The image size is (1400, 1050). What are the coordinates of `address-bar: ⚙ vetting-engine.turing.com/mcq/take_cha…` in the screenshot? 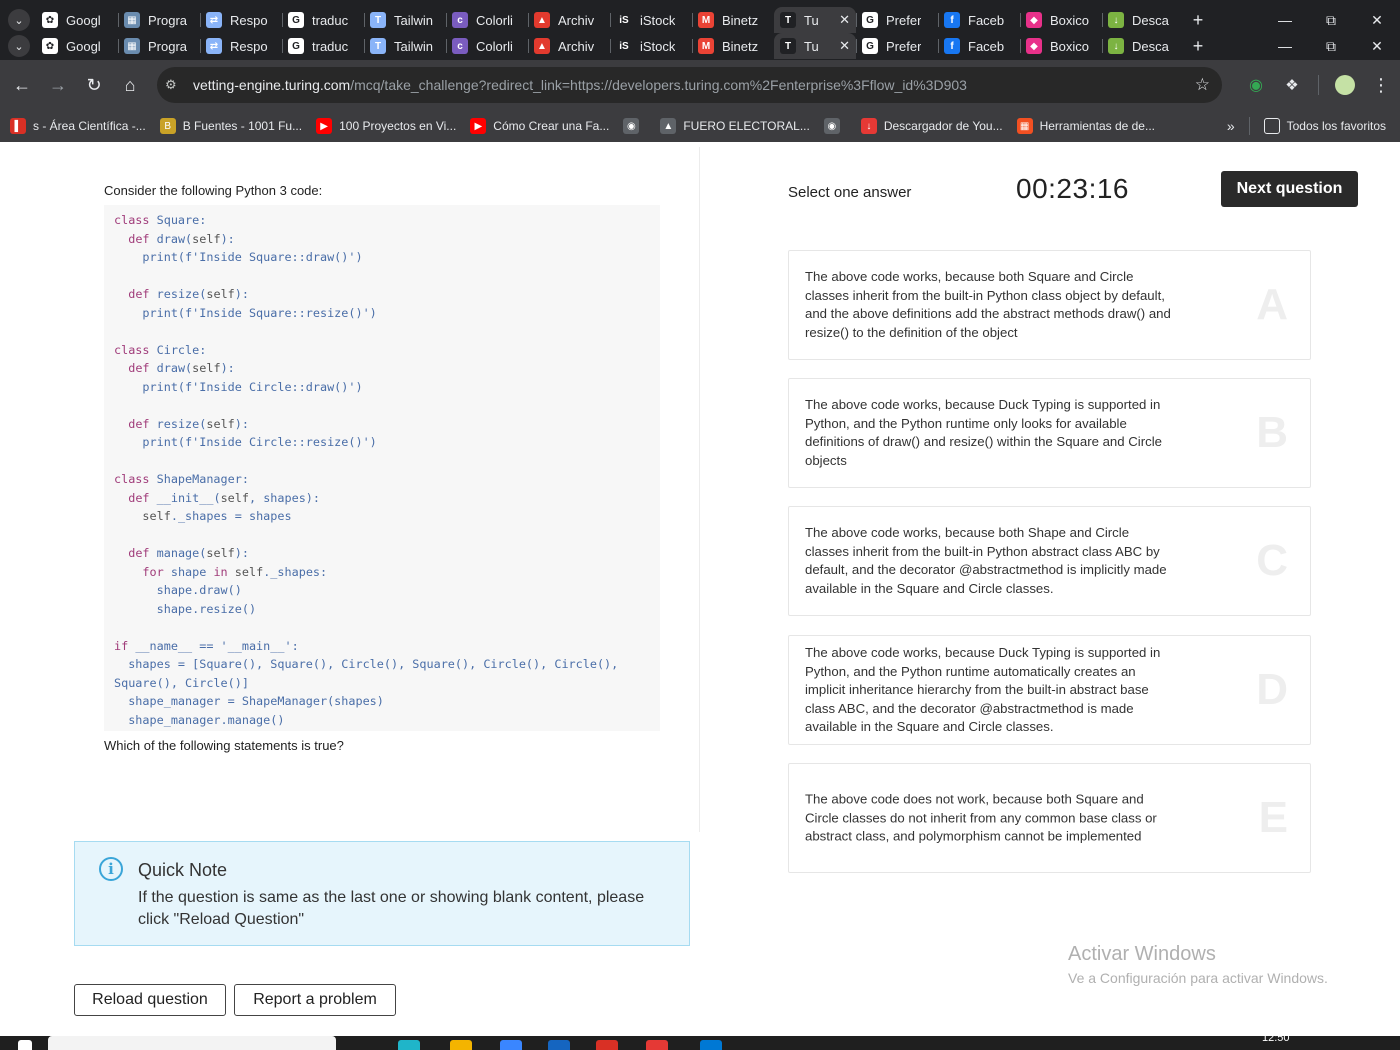 It's located at (689, 85).